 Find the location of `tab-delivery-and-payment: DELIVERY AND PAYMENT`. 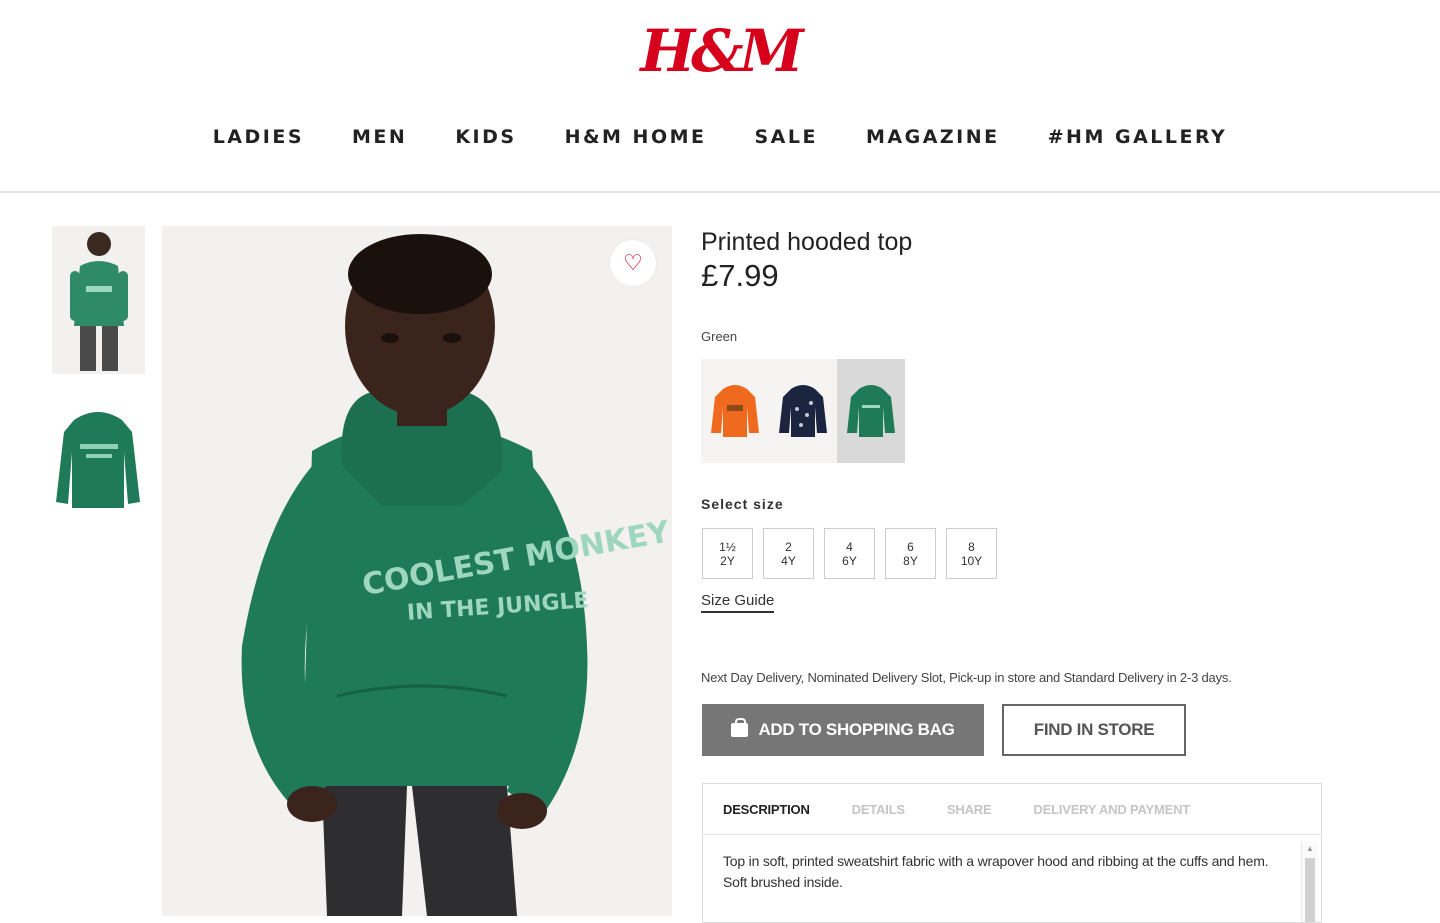

tab-delivery-and-payment: DELIVERY AND PAYMENT is located at coordinates (1111, 809).